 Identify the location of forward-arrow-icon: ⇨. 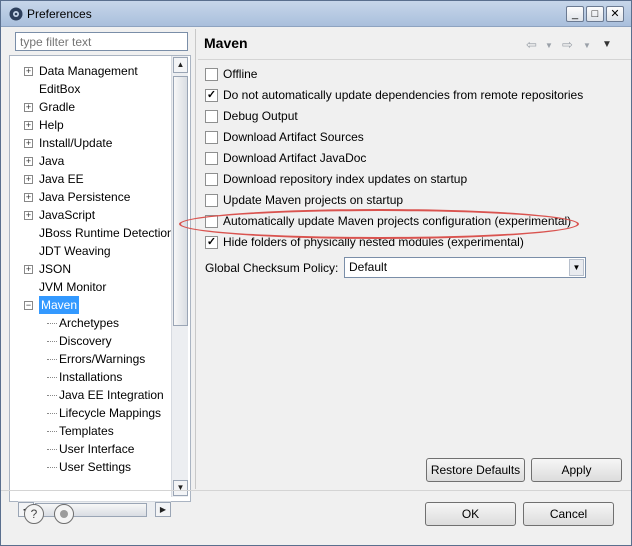
(567, 45).